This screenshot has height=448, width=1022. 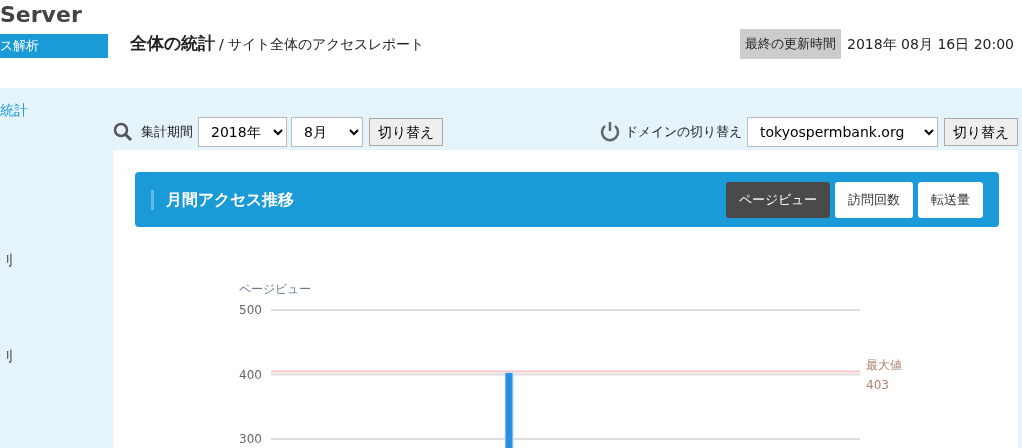 What do you see at coordinates (791, 44) in the screenshot?
I see `updated-label: 最終の更新時間` at bounding box center [791, 44].